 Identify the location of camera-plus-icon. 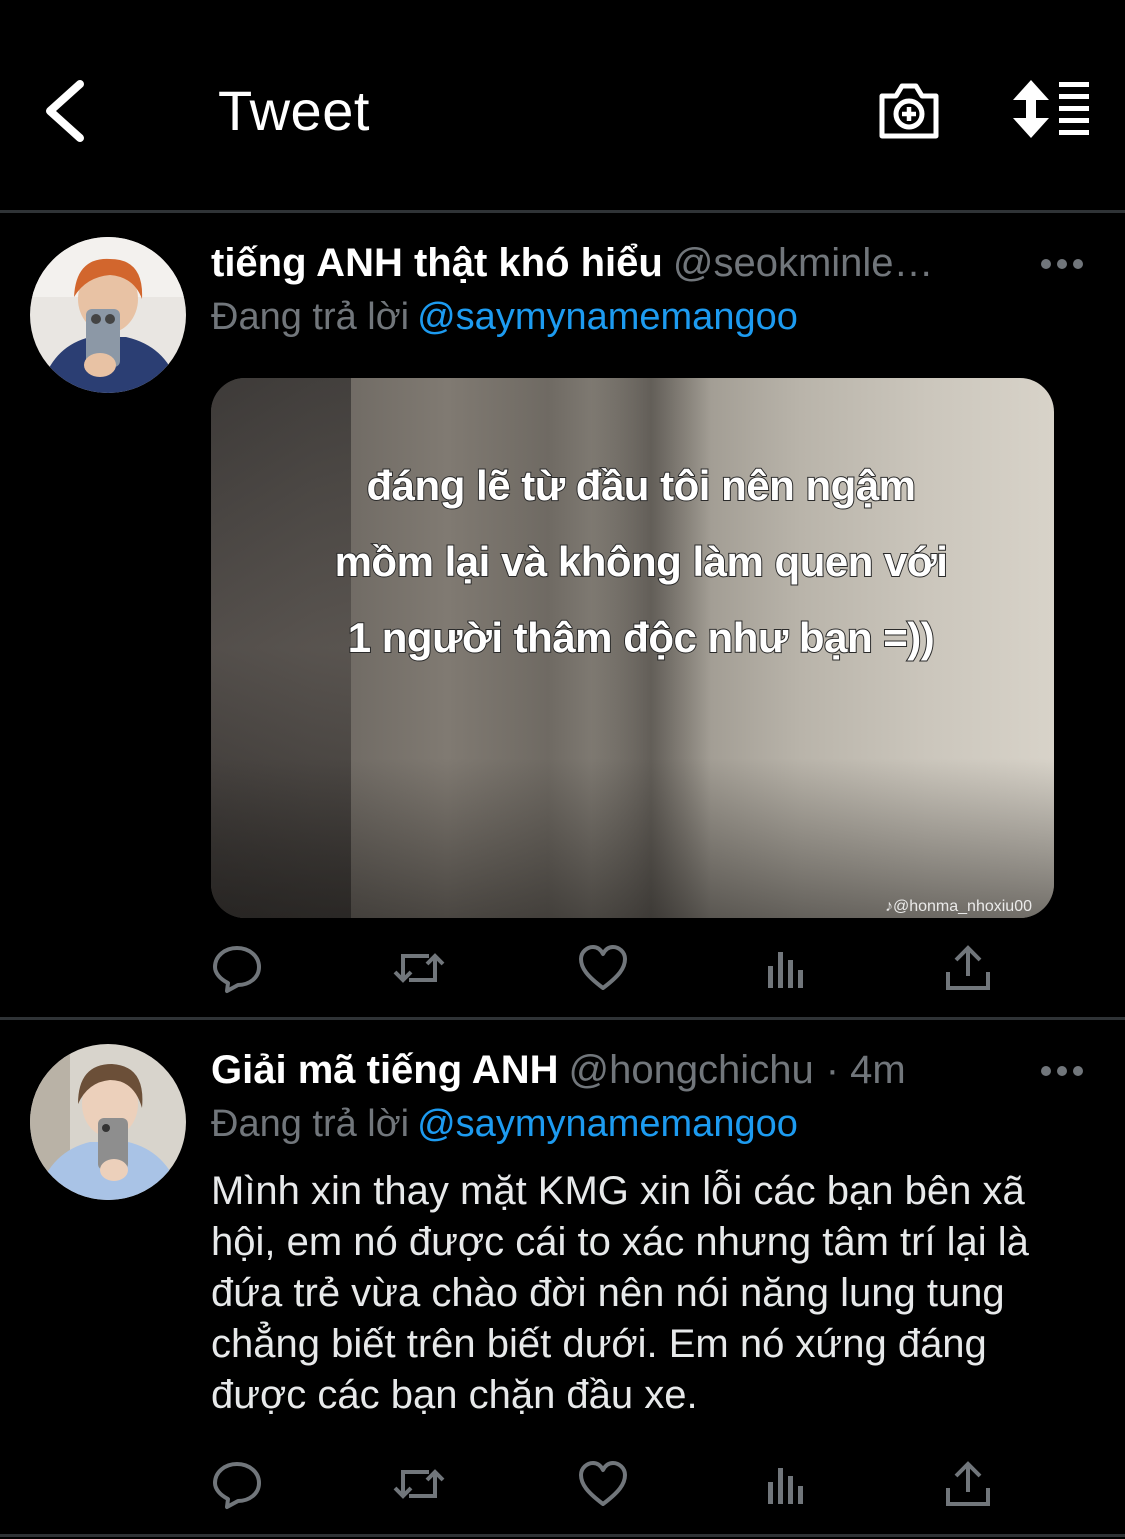
(909, 110).